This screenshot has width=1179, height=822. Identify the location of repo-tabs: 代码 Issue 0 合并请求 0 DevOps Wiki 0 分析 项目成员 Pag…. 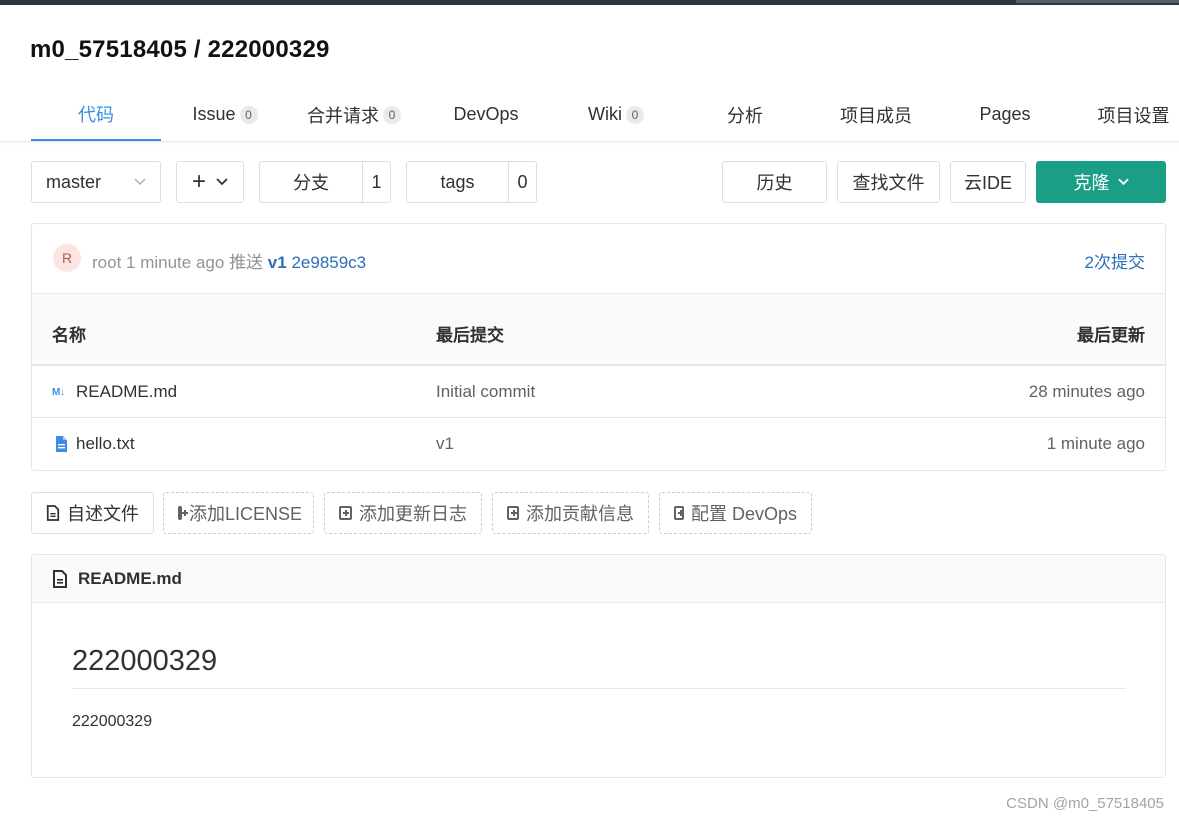
(589, 115).